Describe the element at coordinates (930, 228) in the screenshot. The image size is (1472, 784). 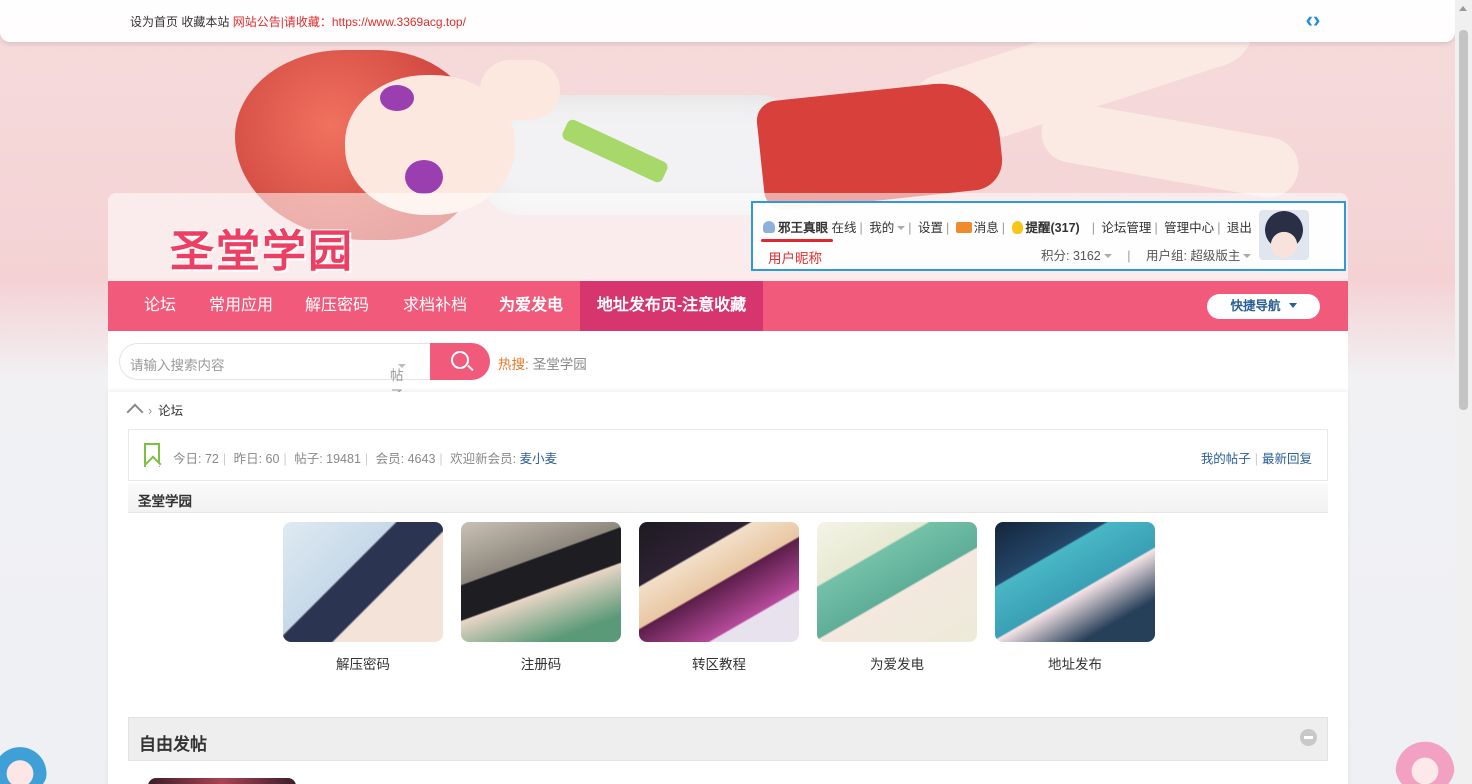
I see `settings-link: 设置` at that location.